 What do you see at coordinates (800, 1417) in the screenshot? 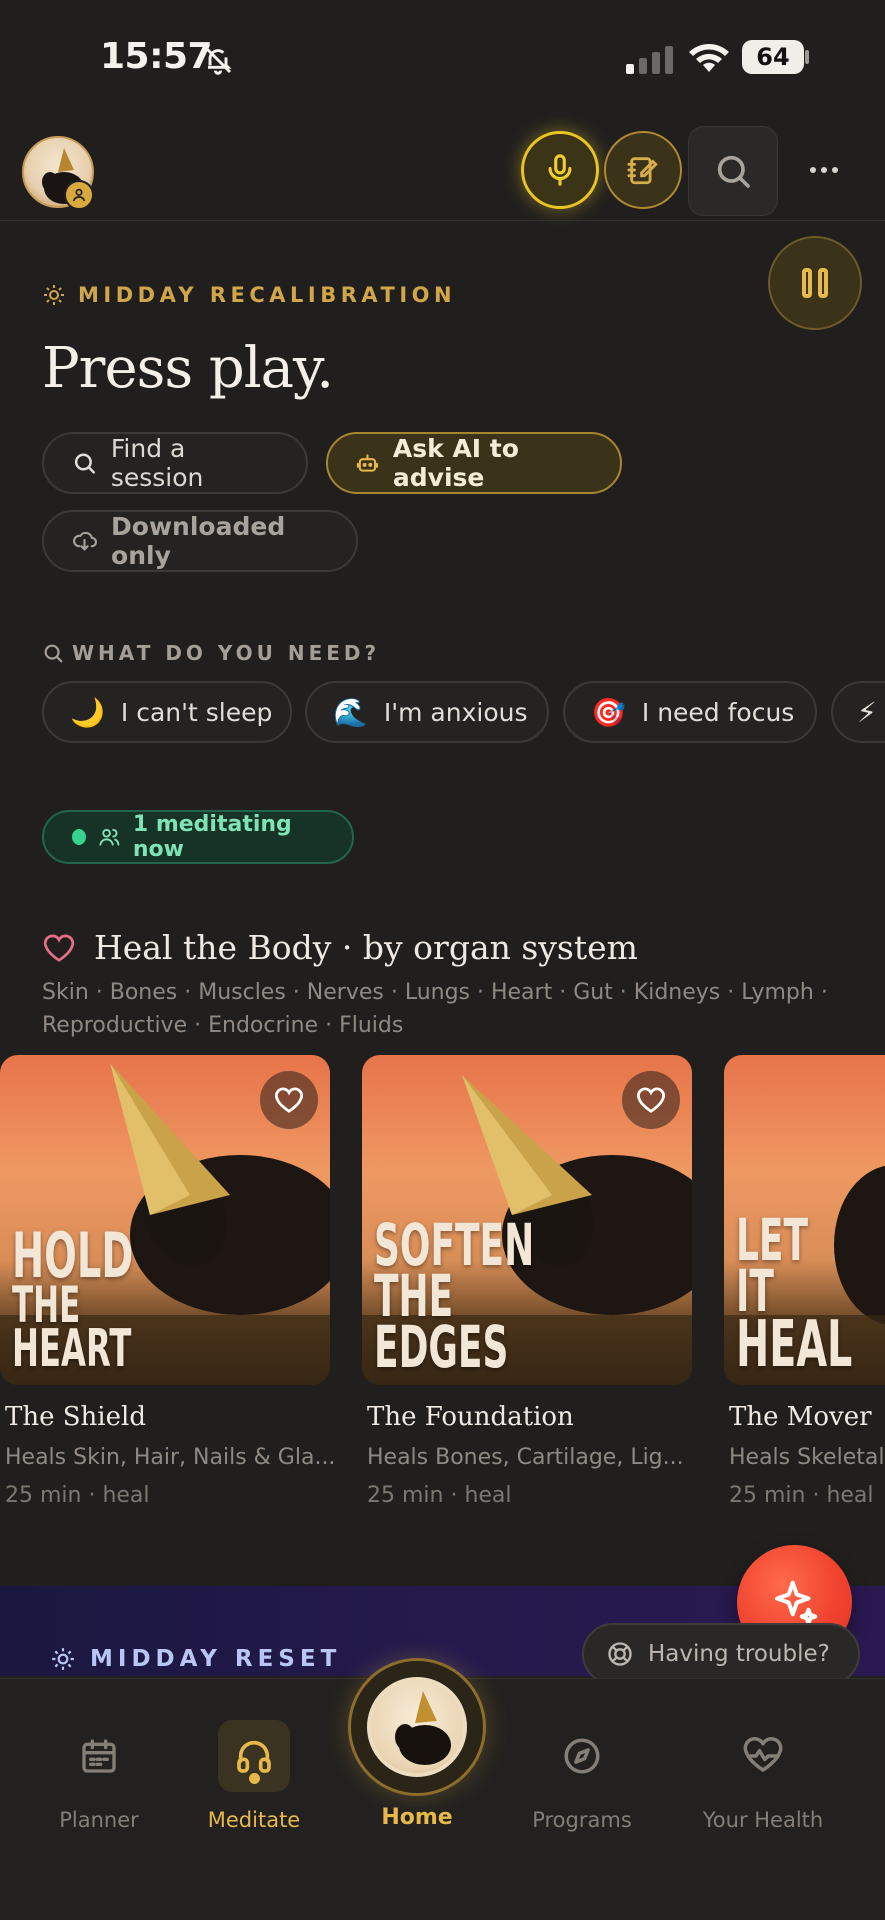
I see `card-title: The Mover` at bounding box center [800, 1417].